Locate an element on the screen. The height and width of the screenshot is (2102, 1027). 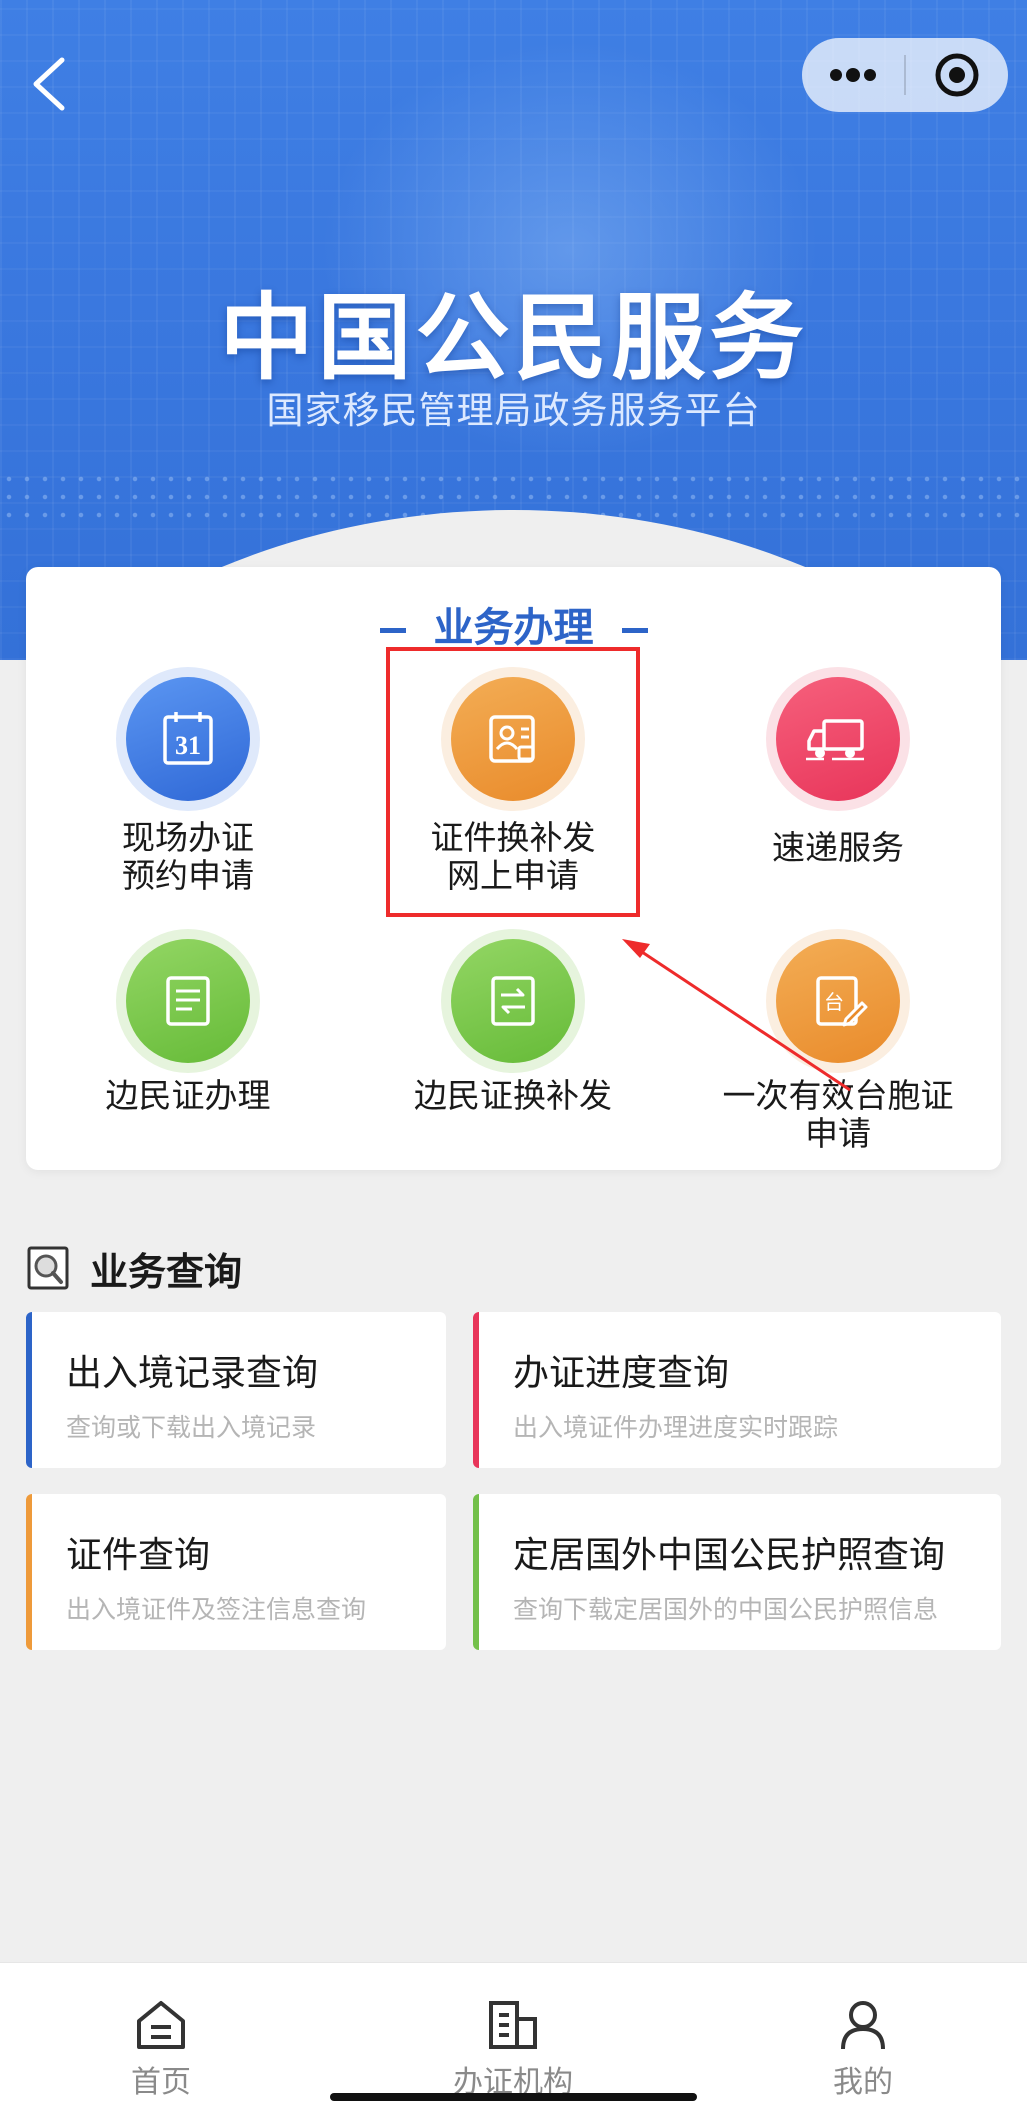
query-card-document: 证件查询 出入境证件及签注信息查询 is located at coordinates (236, 1572).